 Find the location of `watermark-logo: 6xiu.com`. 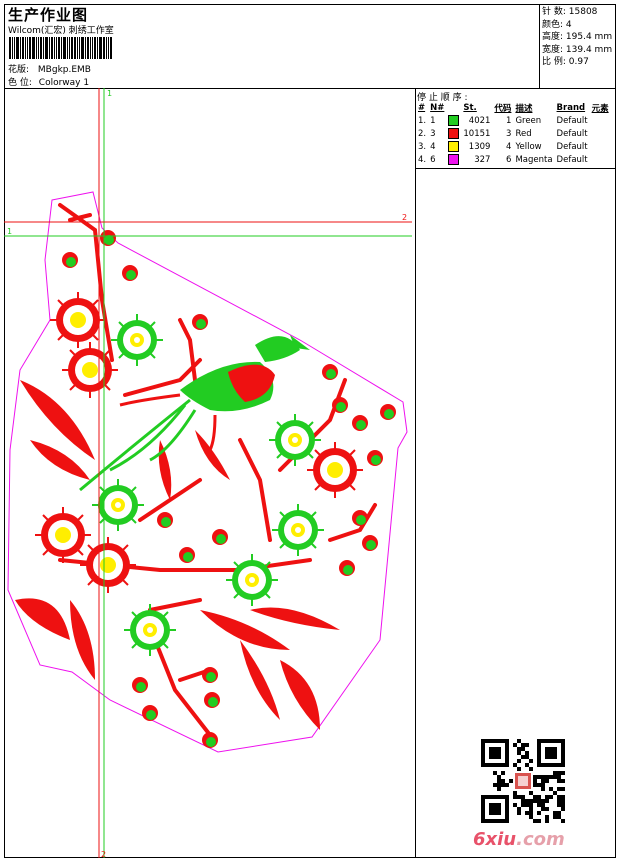

watermark-logo: 6xiu.com is located at coordinates (519, 839).